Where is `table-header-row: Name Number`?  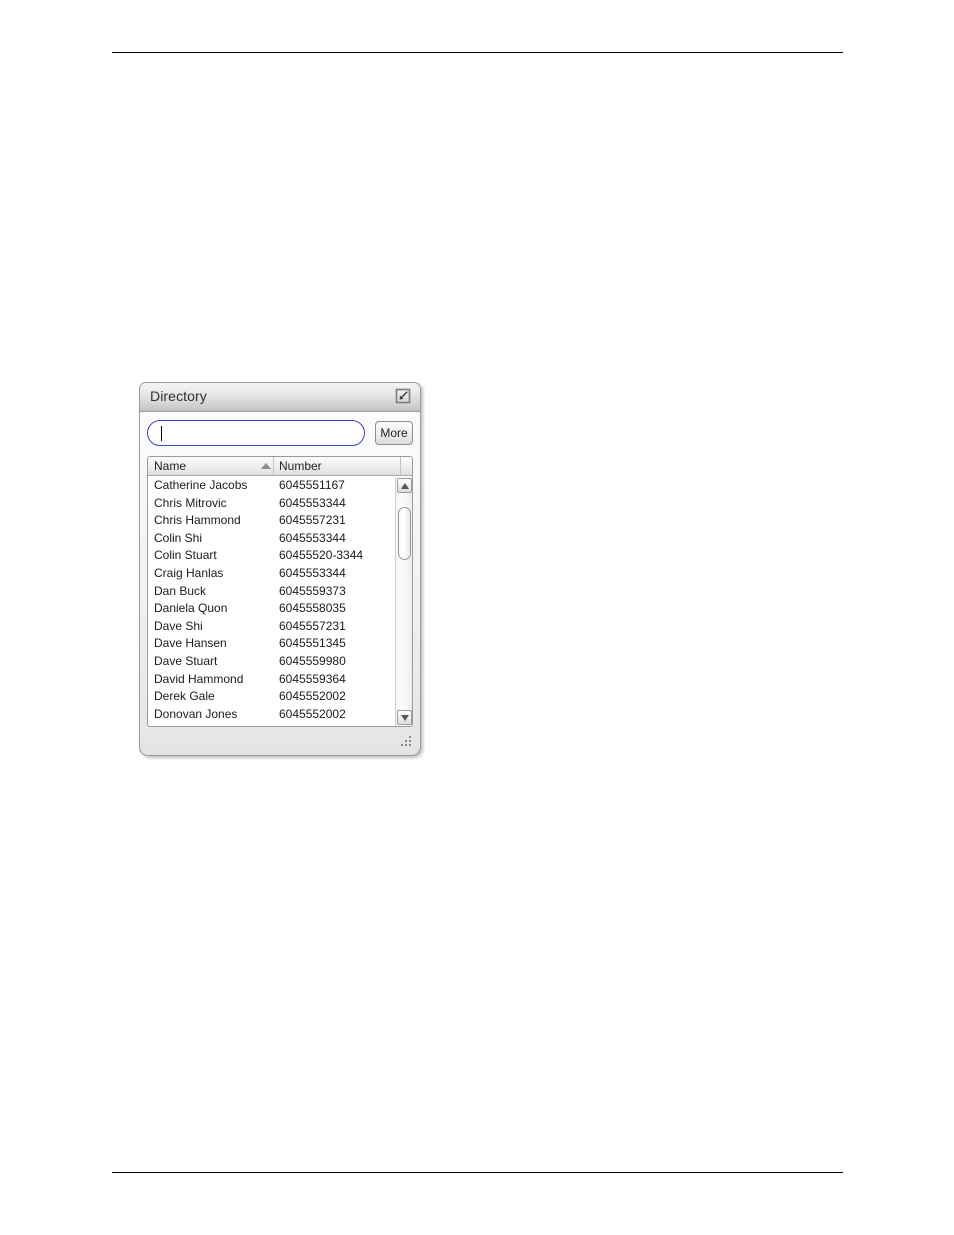 table-header-row: Name Number is located at coordinates (280, 466).